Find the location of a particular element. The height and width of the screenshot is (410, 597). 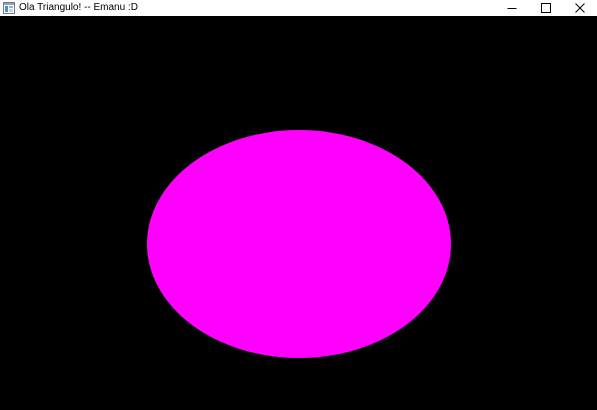

minimize-button is located at coordinates (512, 8).